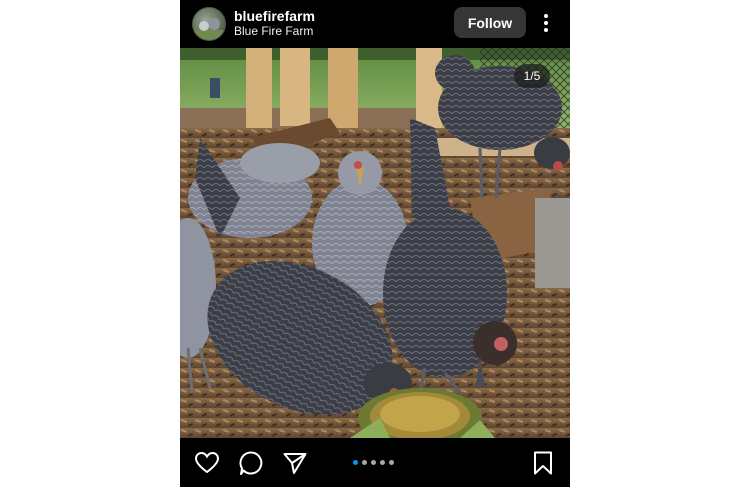 This screenshot has height=500, width=750. What do you see at coordinates (251, 463) in the screenshot?
I see `comment-icon` at bounding box center [251, 463].